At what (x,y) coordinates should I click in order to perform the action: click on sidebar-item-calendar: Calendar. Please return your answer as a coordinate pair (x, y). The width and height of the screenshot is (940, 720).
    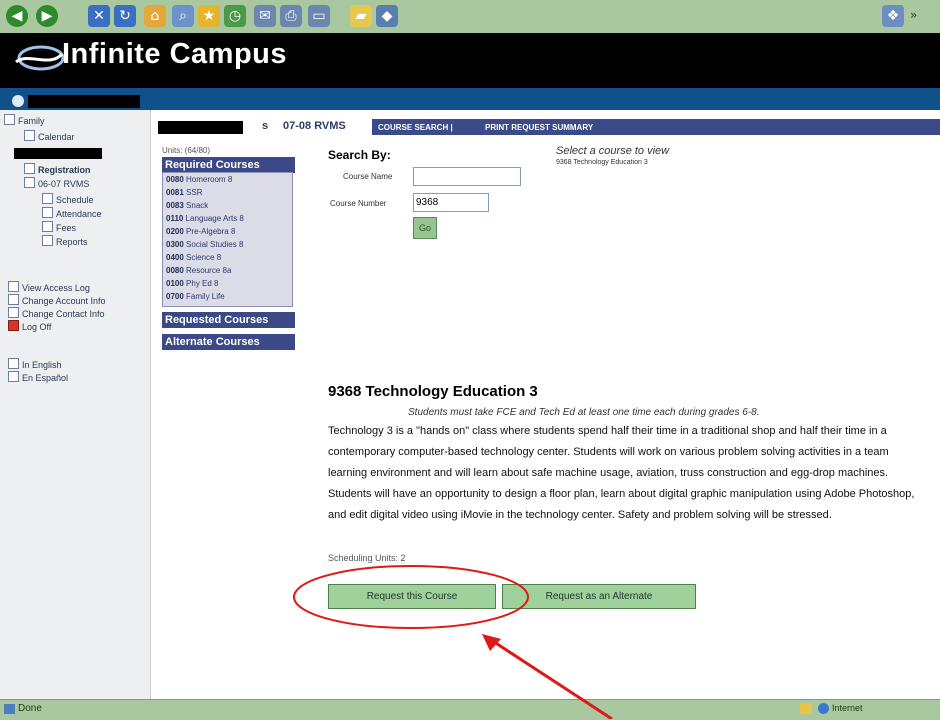
    Looking at the image, I should click on (49, 136).